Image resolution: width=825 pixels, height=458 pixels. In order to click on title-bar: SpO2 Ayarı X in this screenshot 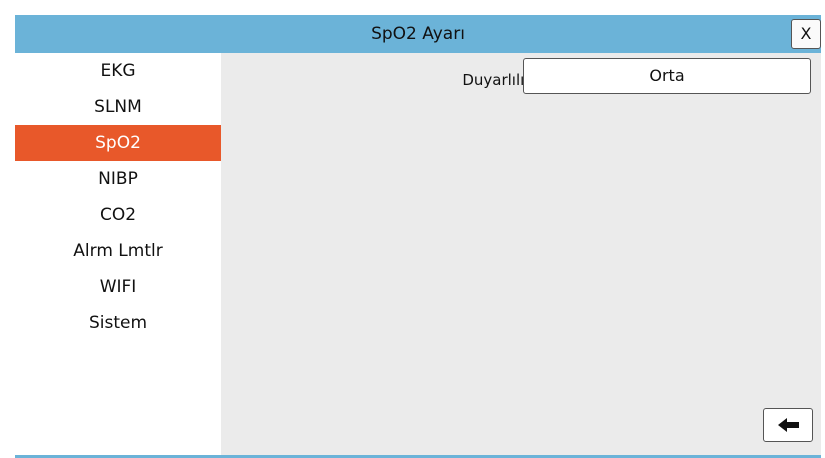, I will do `click(418, 34)`.